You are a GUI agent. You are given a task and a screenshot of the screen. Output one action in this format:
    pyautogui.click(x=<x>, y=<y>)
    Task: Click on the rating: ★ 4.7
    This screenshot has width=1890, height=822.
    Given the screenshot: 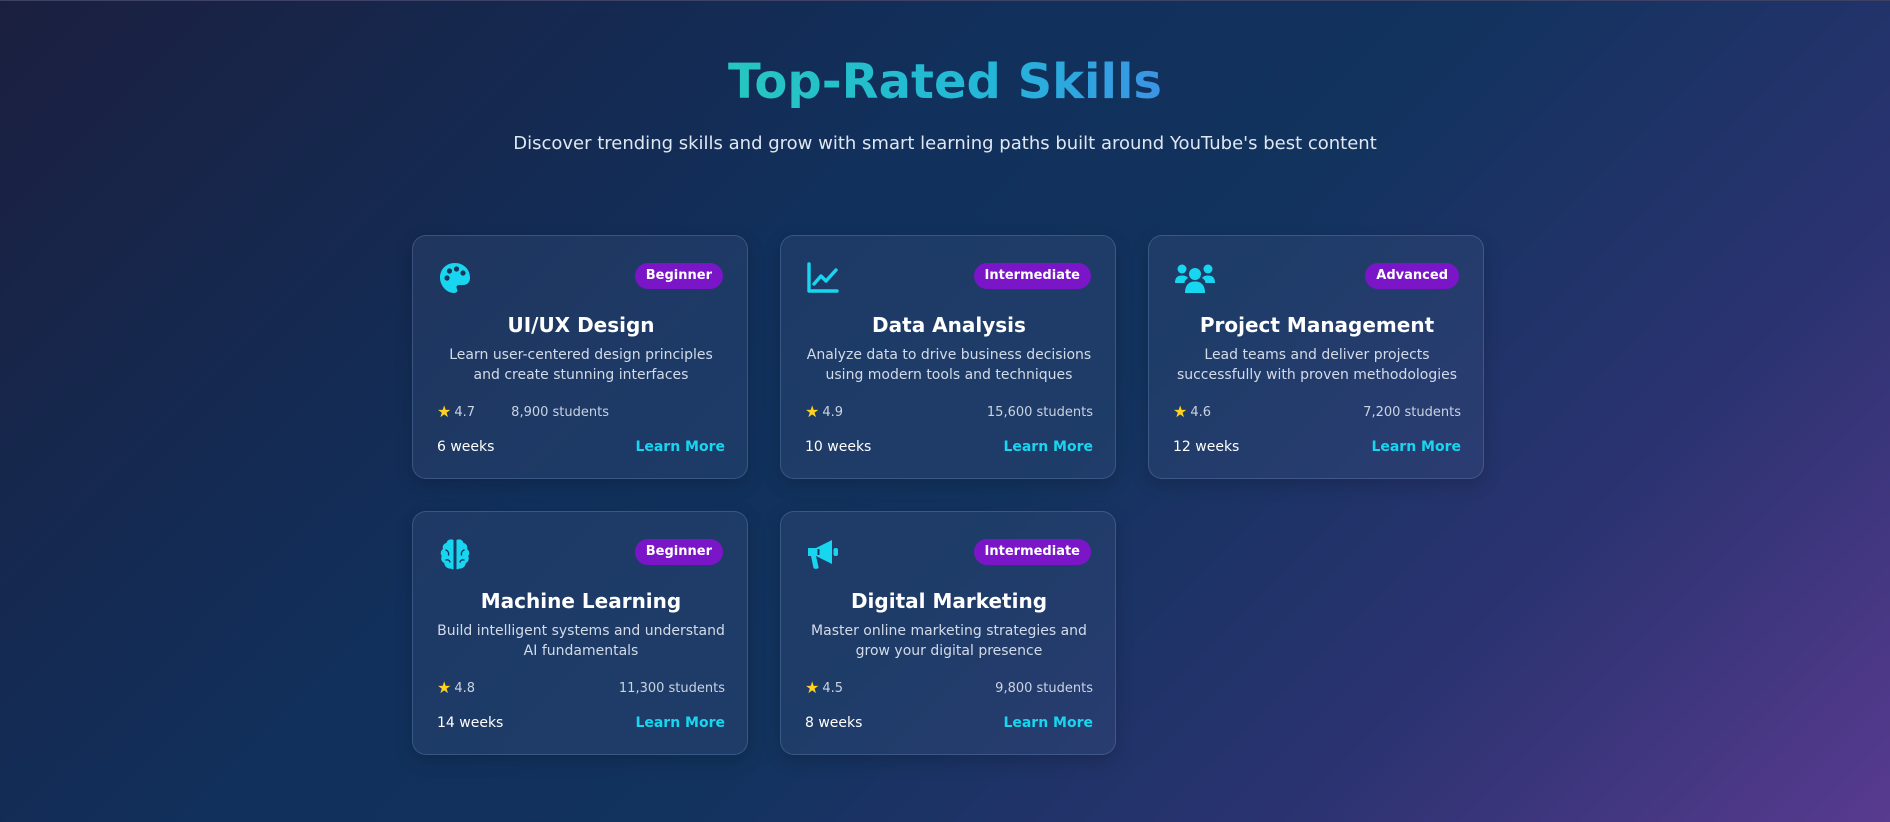 What is the action you would take?
    pyautogui.click(x=456, y=412)
    